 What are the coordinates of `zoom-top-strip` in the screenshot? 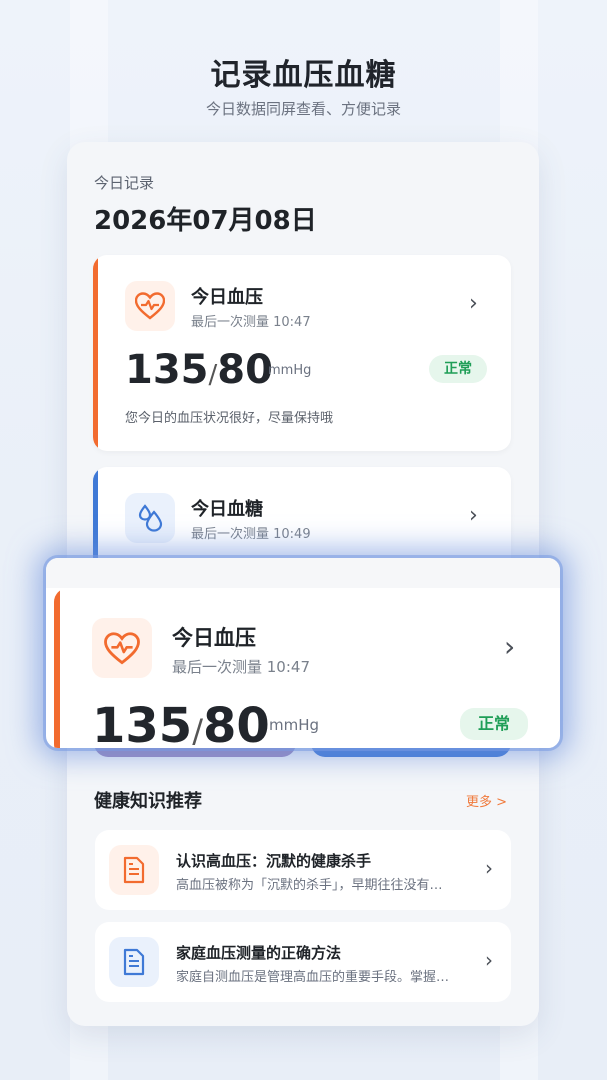 It's located at (303, 573).